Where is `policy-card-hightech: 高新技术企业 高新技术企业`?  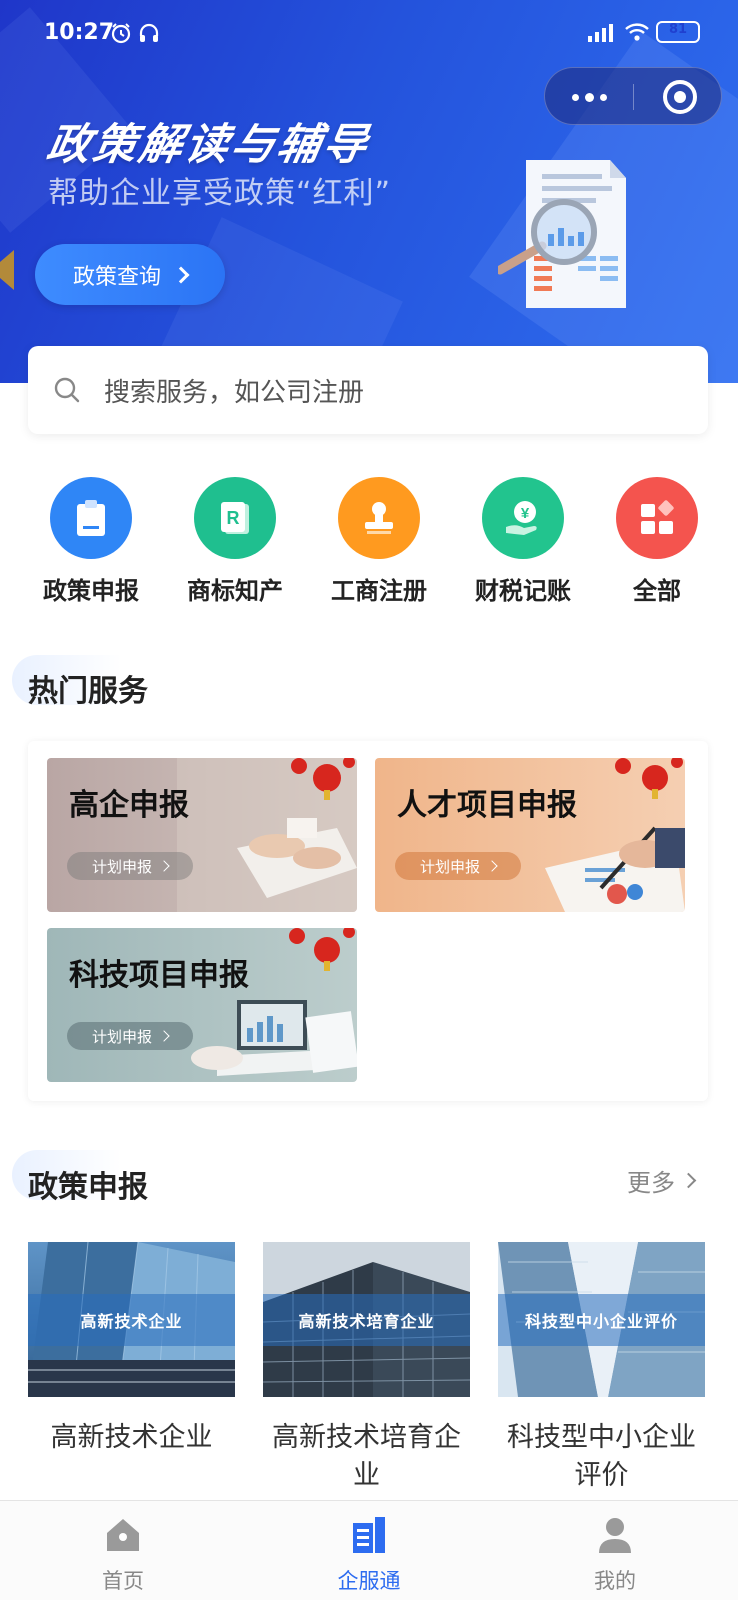
policy-card-hightech: 高新技术企业 高新技术企业 is located at coordinates (131, 1349).